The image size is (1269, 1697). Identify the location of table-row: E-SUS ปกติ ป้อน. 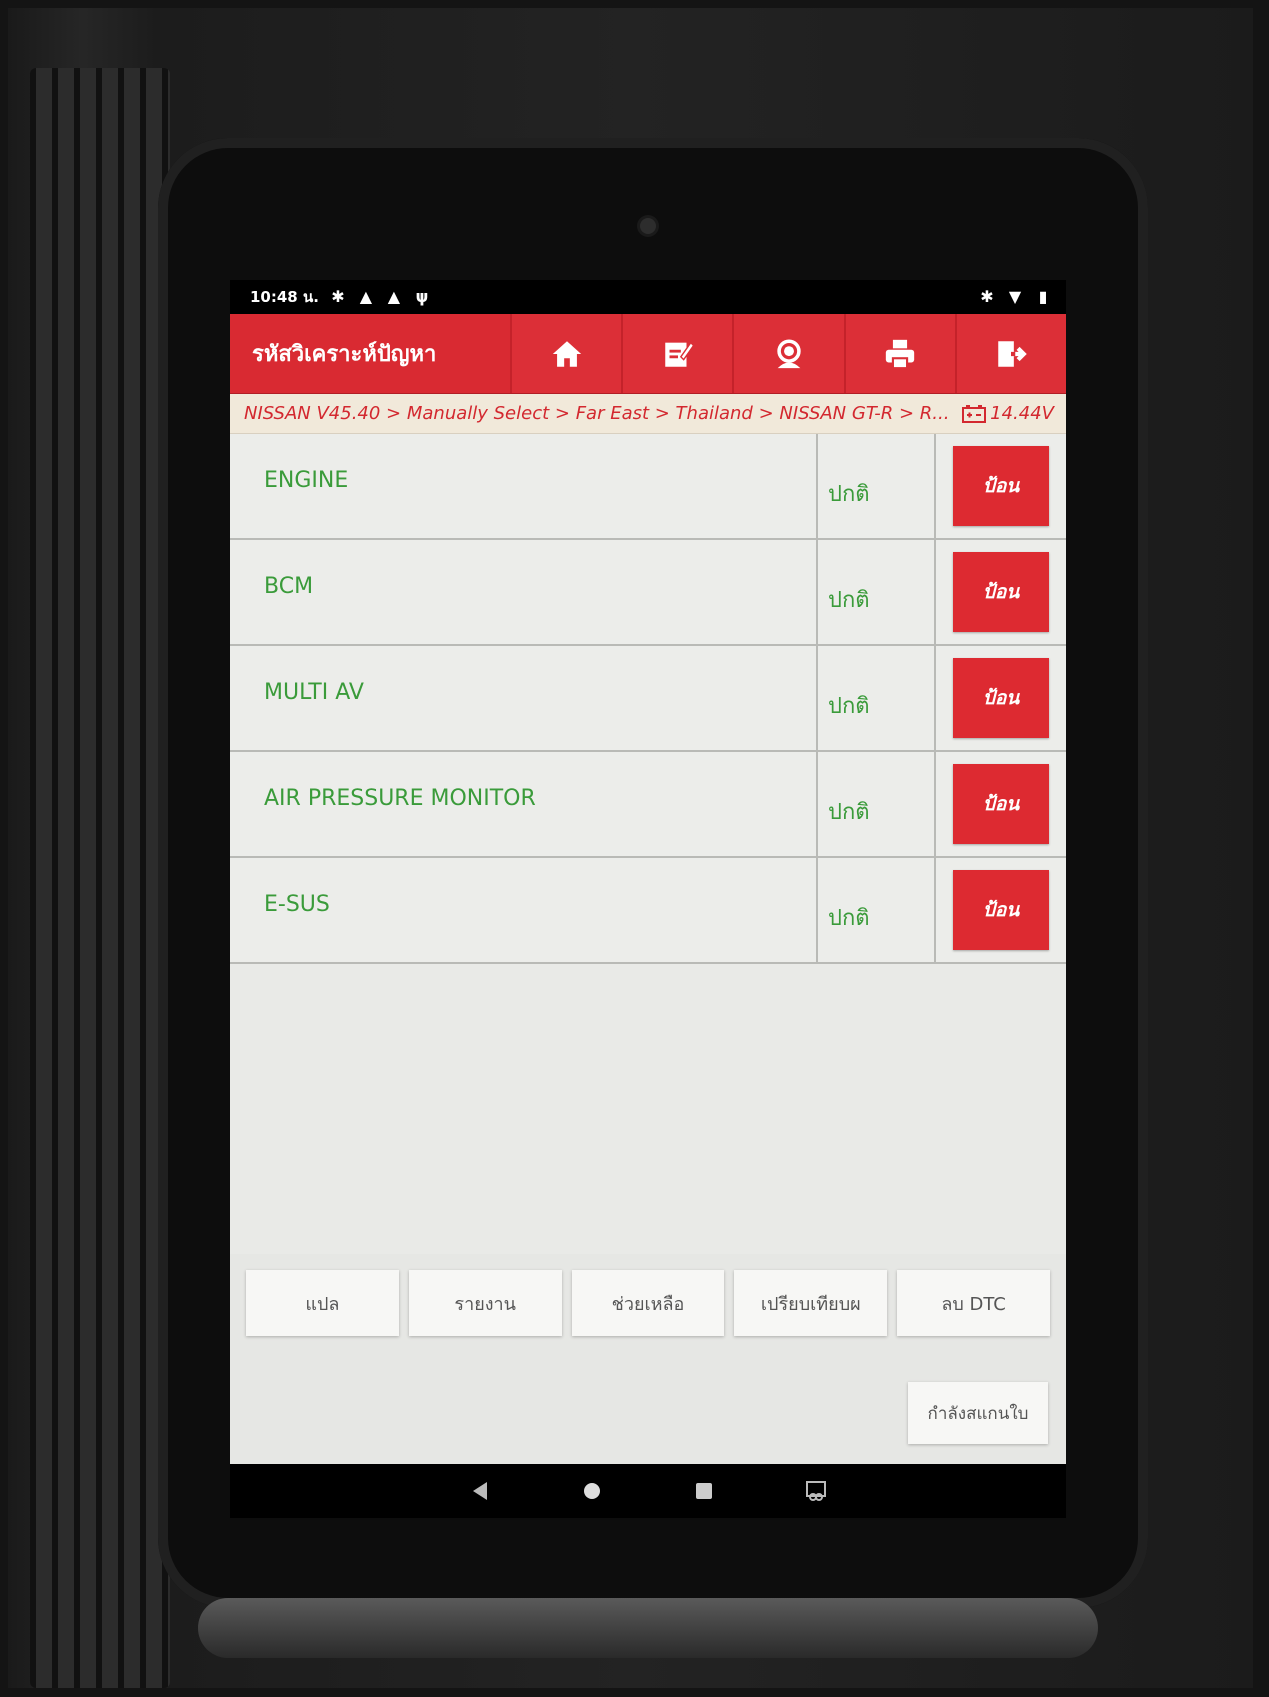
(648, 911).